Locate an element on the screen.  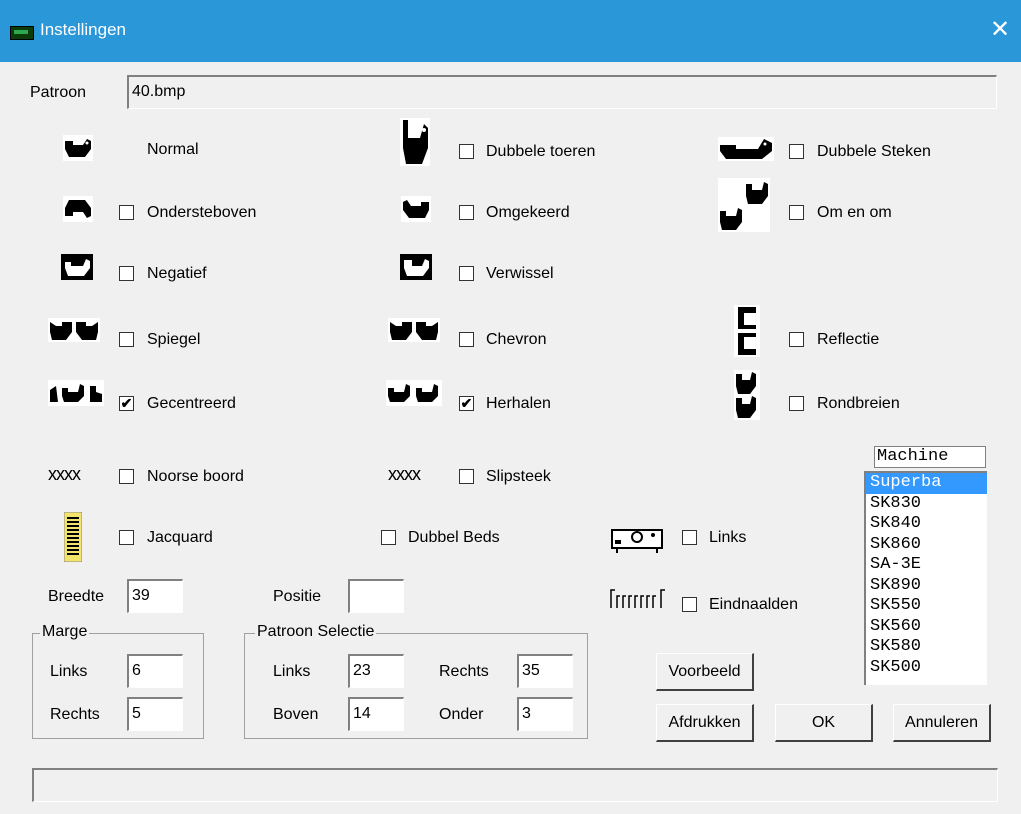
duck-dubbele-toeren-icon is located at coordinates (415, 142).